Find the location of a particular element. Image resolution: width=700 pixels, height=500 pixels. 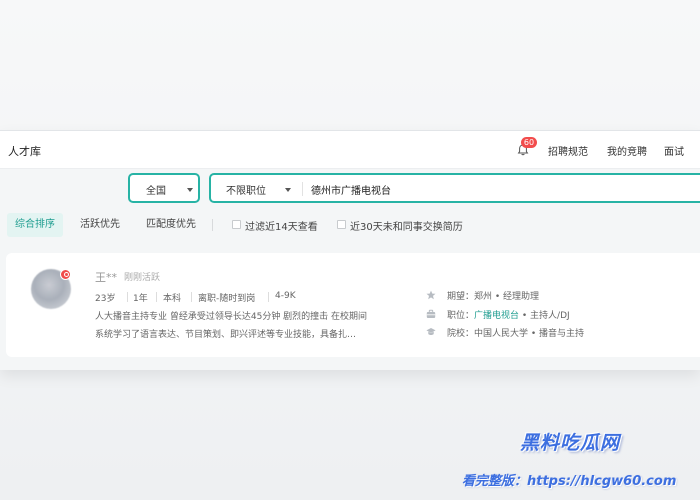

job-line: 职位：广播电视台 • 主持人/DJ is located at coordinates (508, 314).